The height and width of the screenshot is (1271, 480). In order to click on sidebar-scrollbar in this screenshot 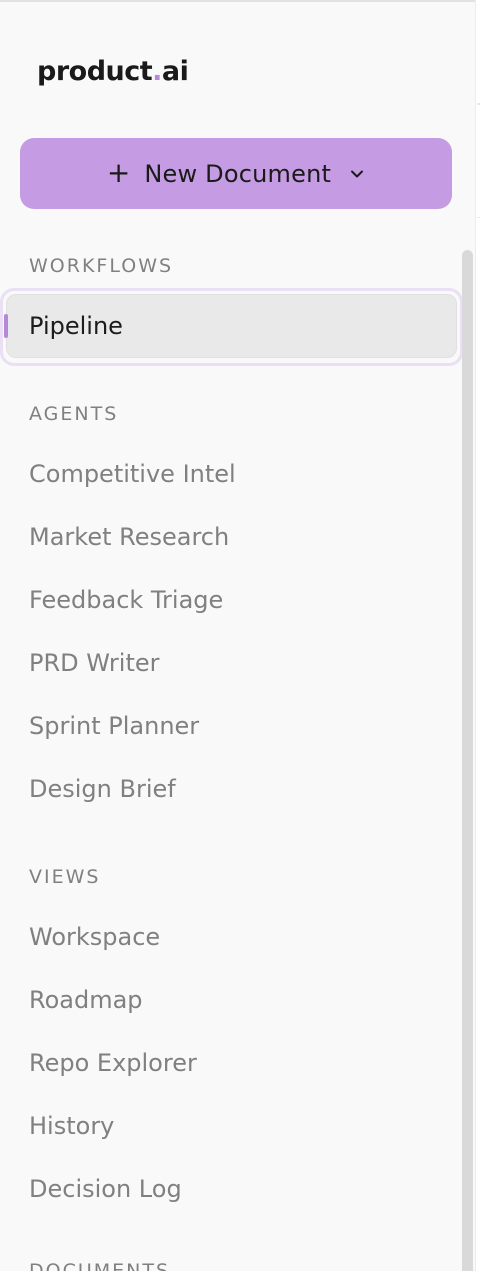, I will do `click(467, 760)`.